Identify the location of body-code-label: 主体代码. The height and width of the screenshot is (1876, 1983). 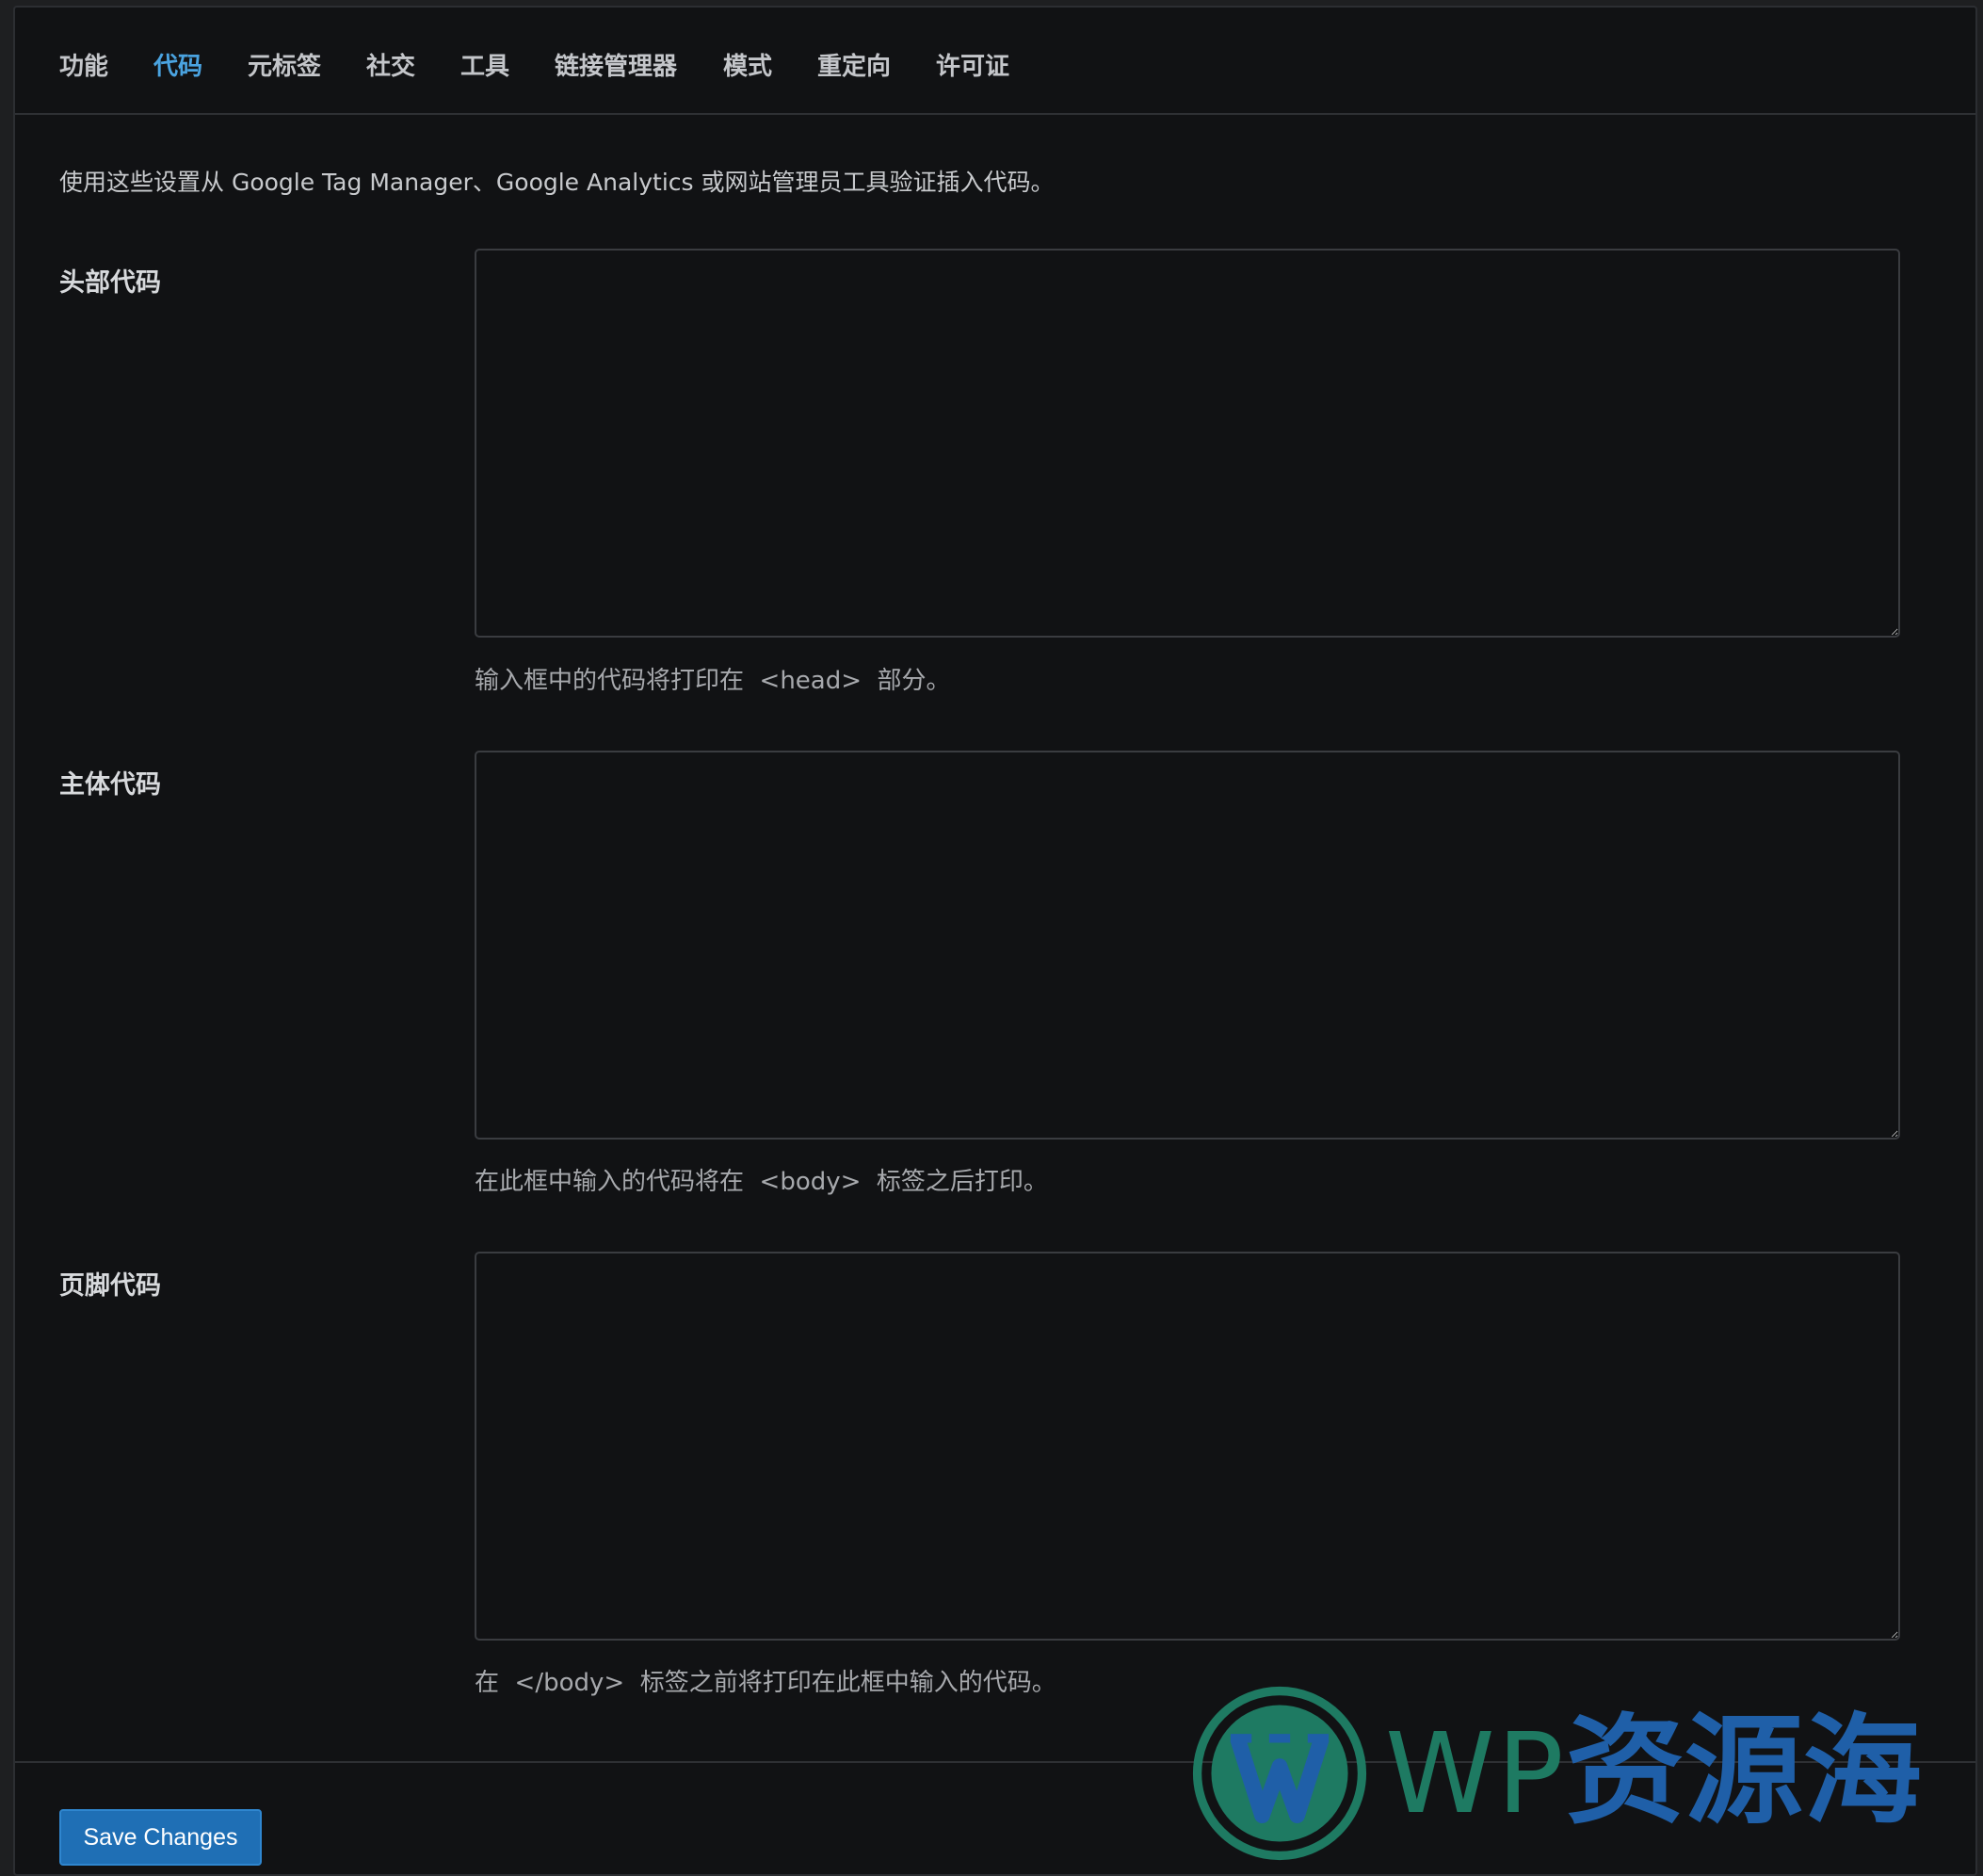
(110, 785).